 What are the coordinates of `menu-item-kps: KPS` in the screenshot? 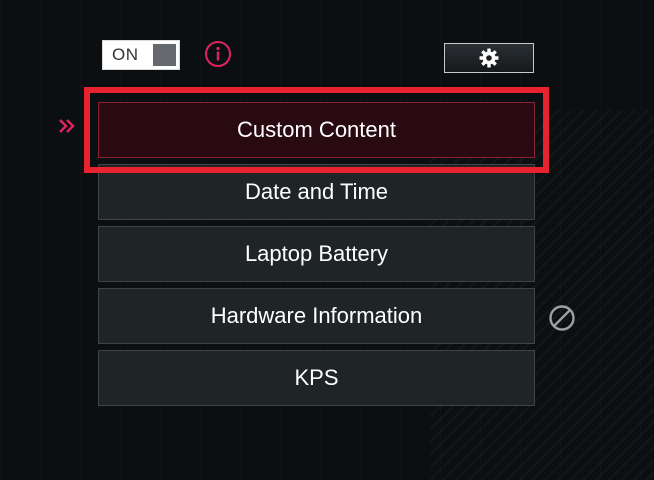 It's located at (316, 378).